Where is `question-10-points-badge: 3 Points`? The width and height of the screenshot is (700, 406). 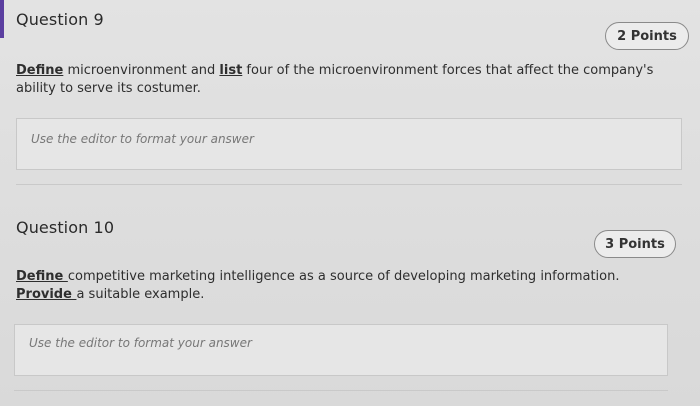
question-10-points-badge: 3 Points is located at coordinates (635, 244).